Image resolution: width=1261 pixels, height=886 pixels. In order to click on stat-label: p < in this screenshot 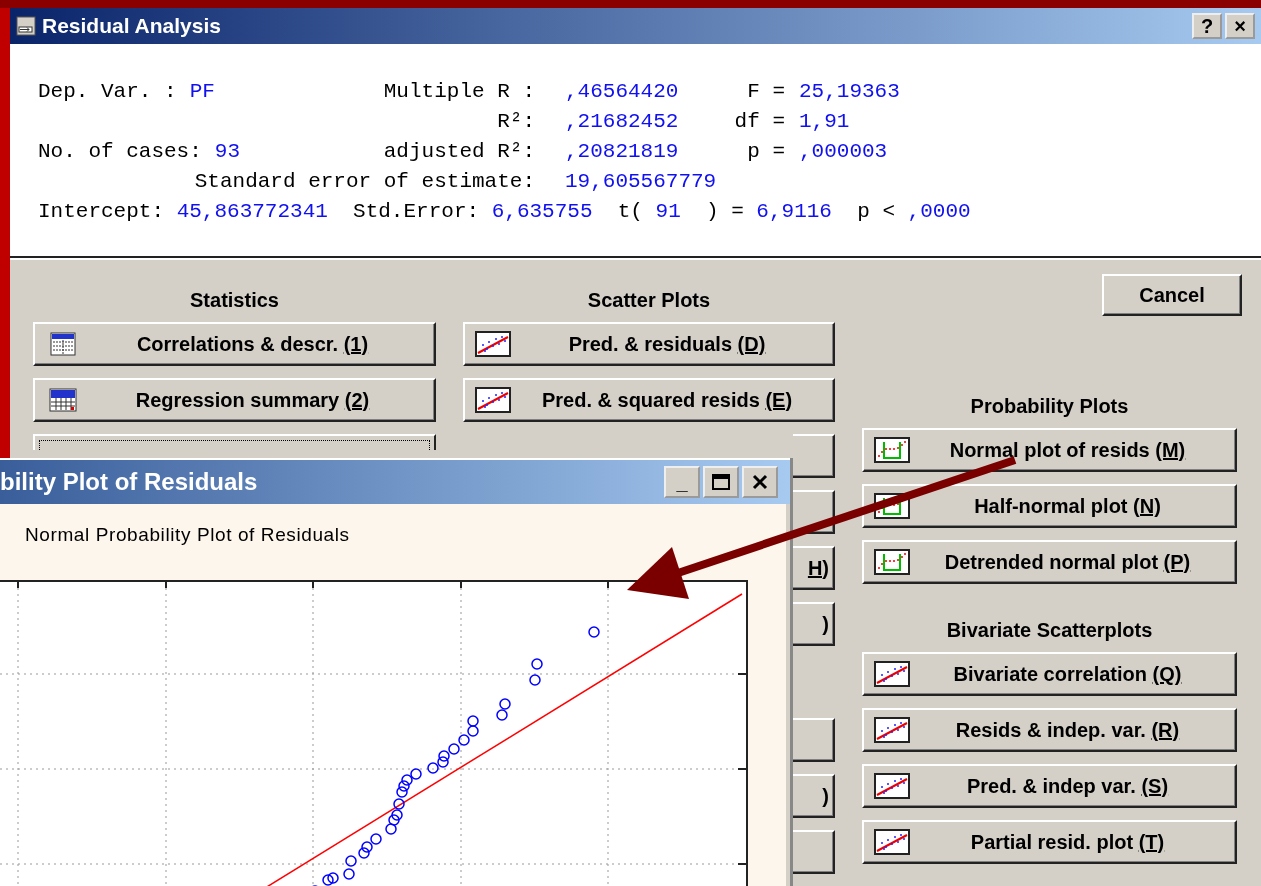, I will do `click(876, 211)`.